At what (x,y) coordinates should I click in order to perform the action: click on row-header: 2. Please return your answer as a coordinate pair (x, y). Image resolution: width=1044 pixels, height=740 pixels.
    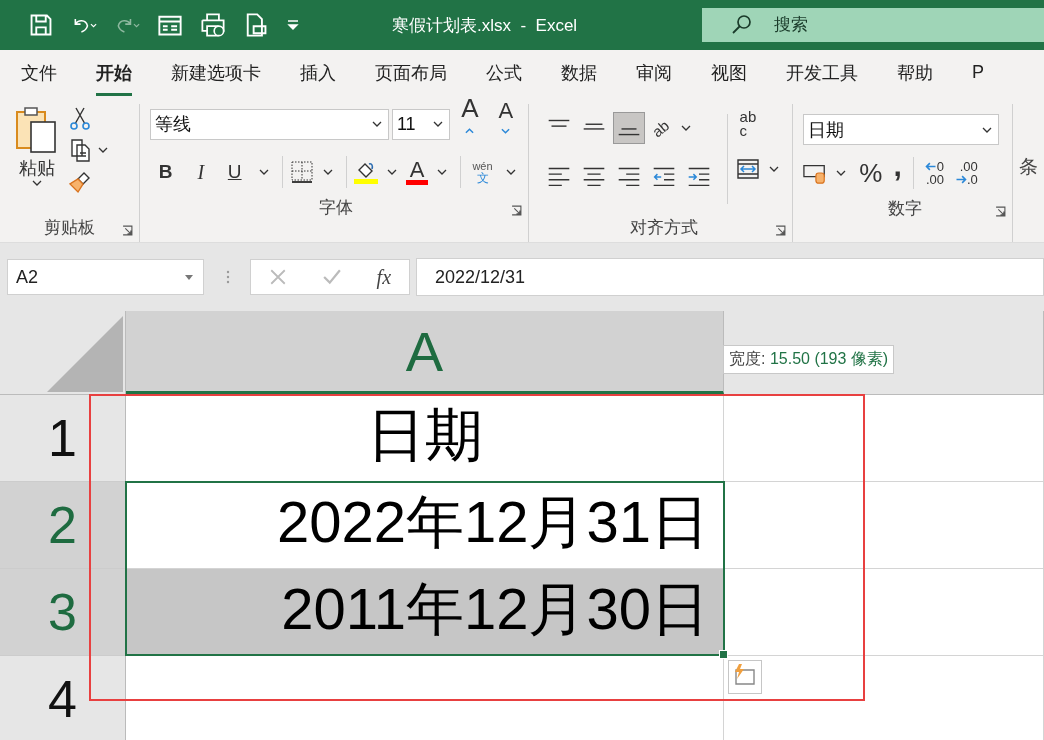
    Looking at the image, I should click on (63, 525).